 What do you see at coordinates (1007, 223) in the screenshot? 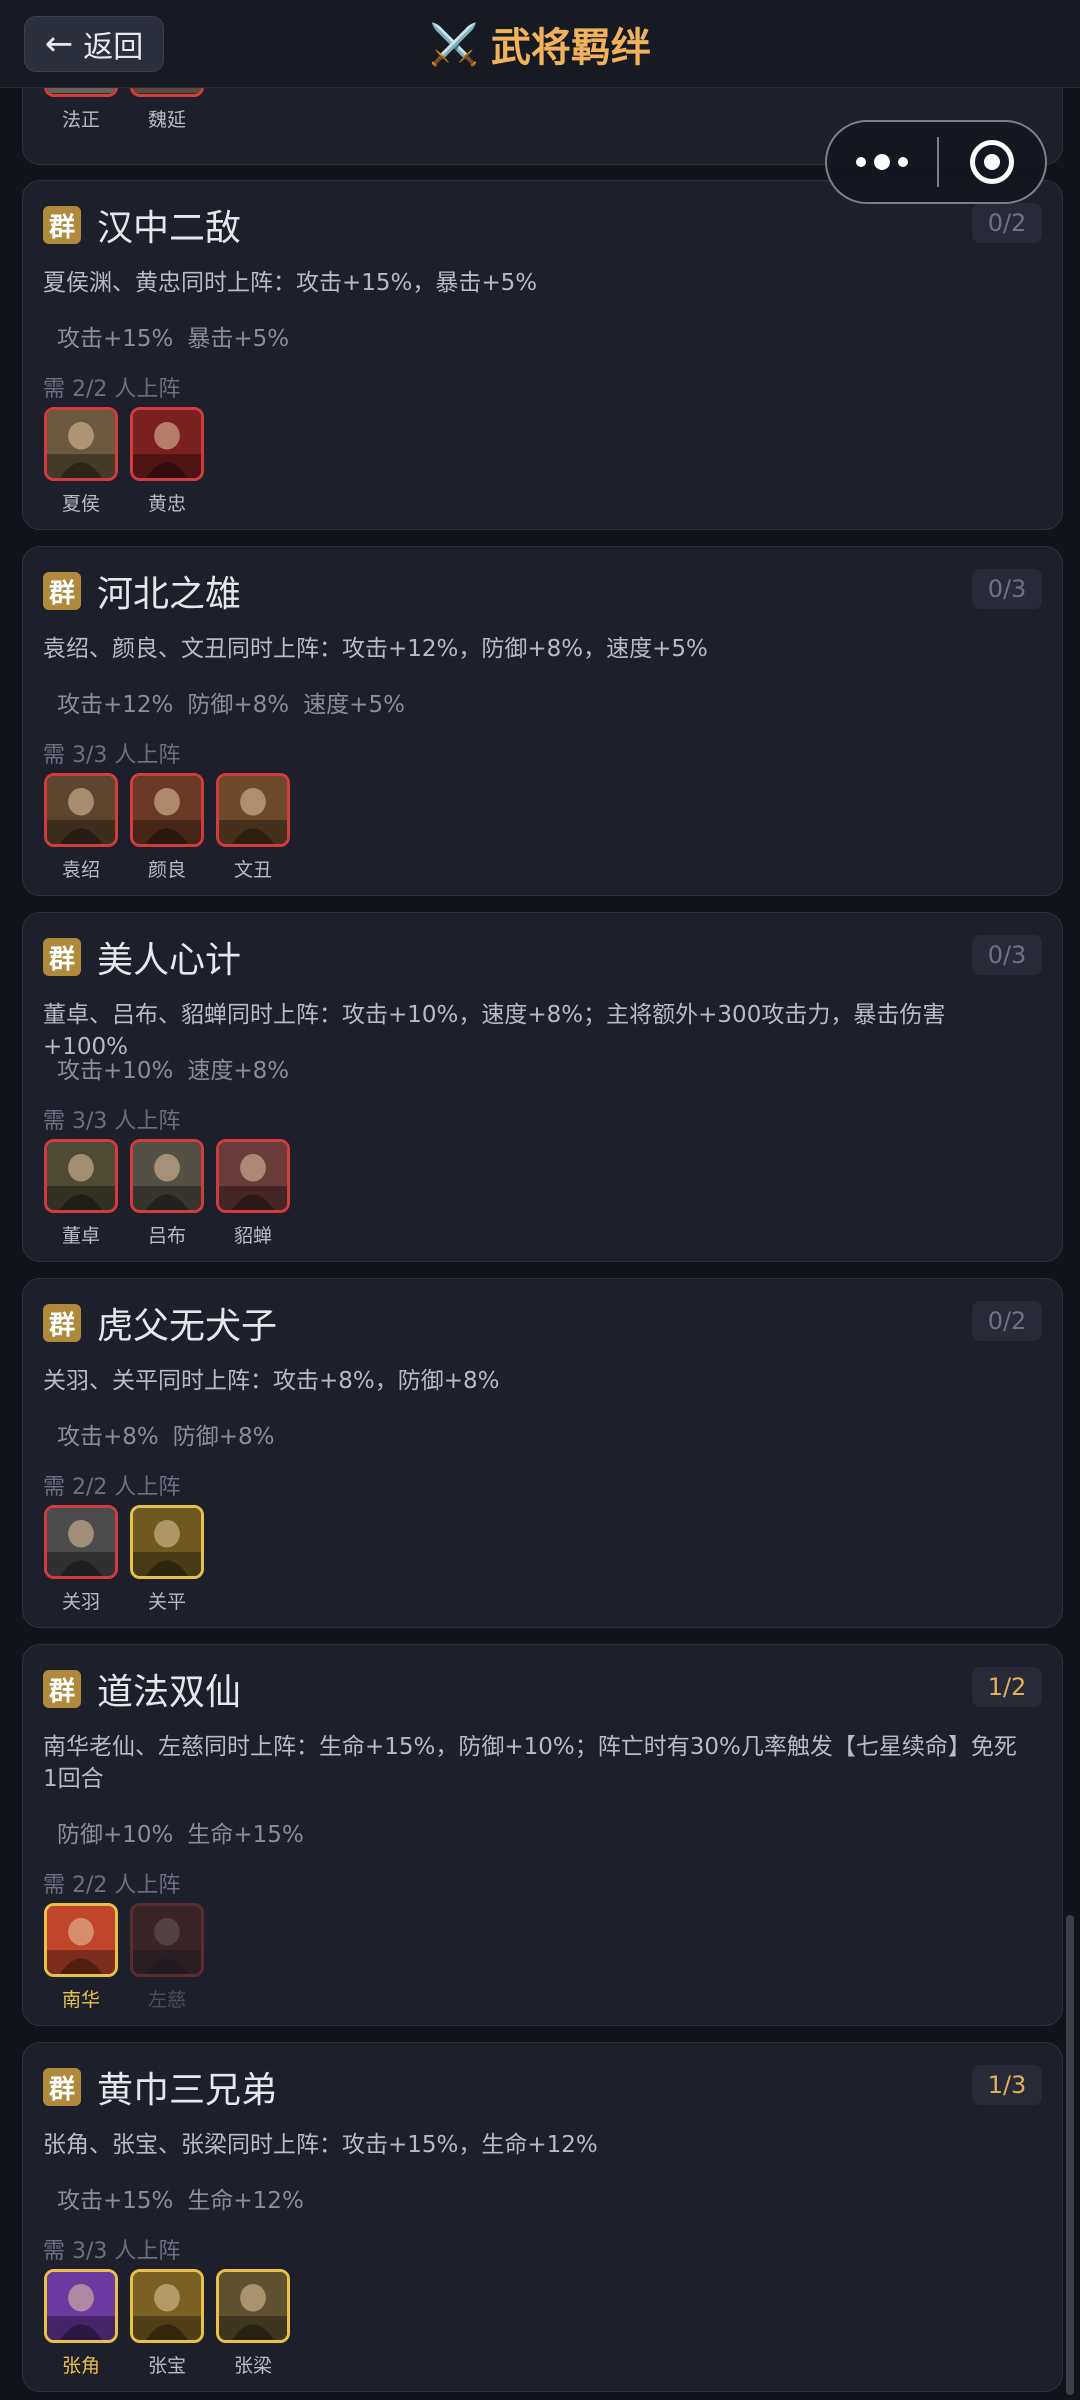
I see `bond-count-badge: 0/2` at bounding box center [1007, 223].